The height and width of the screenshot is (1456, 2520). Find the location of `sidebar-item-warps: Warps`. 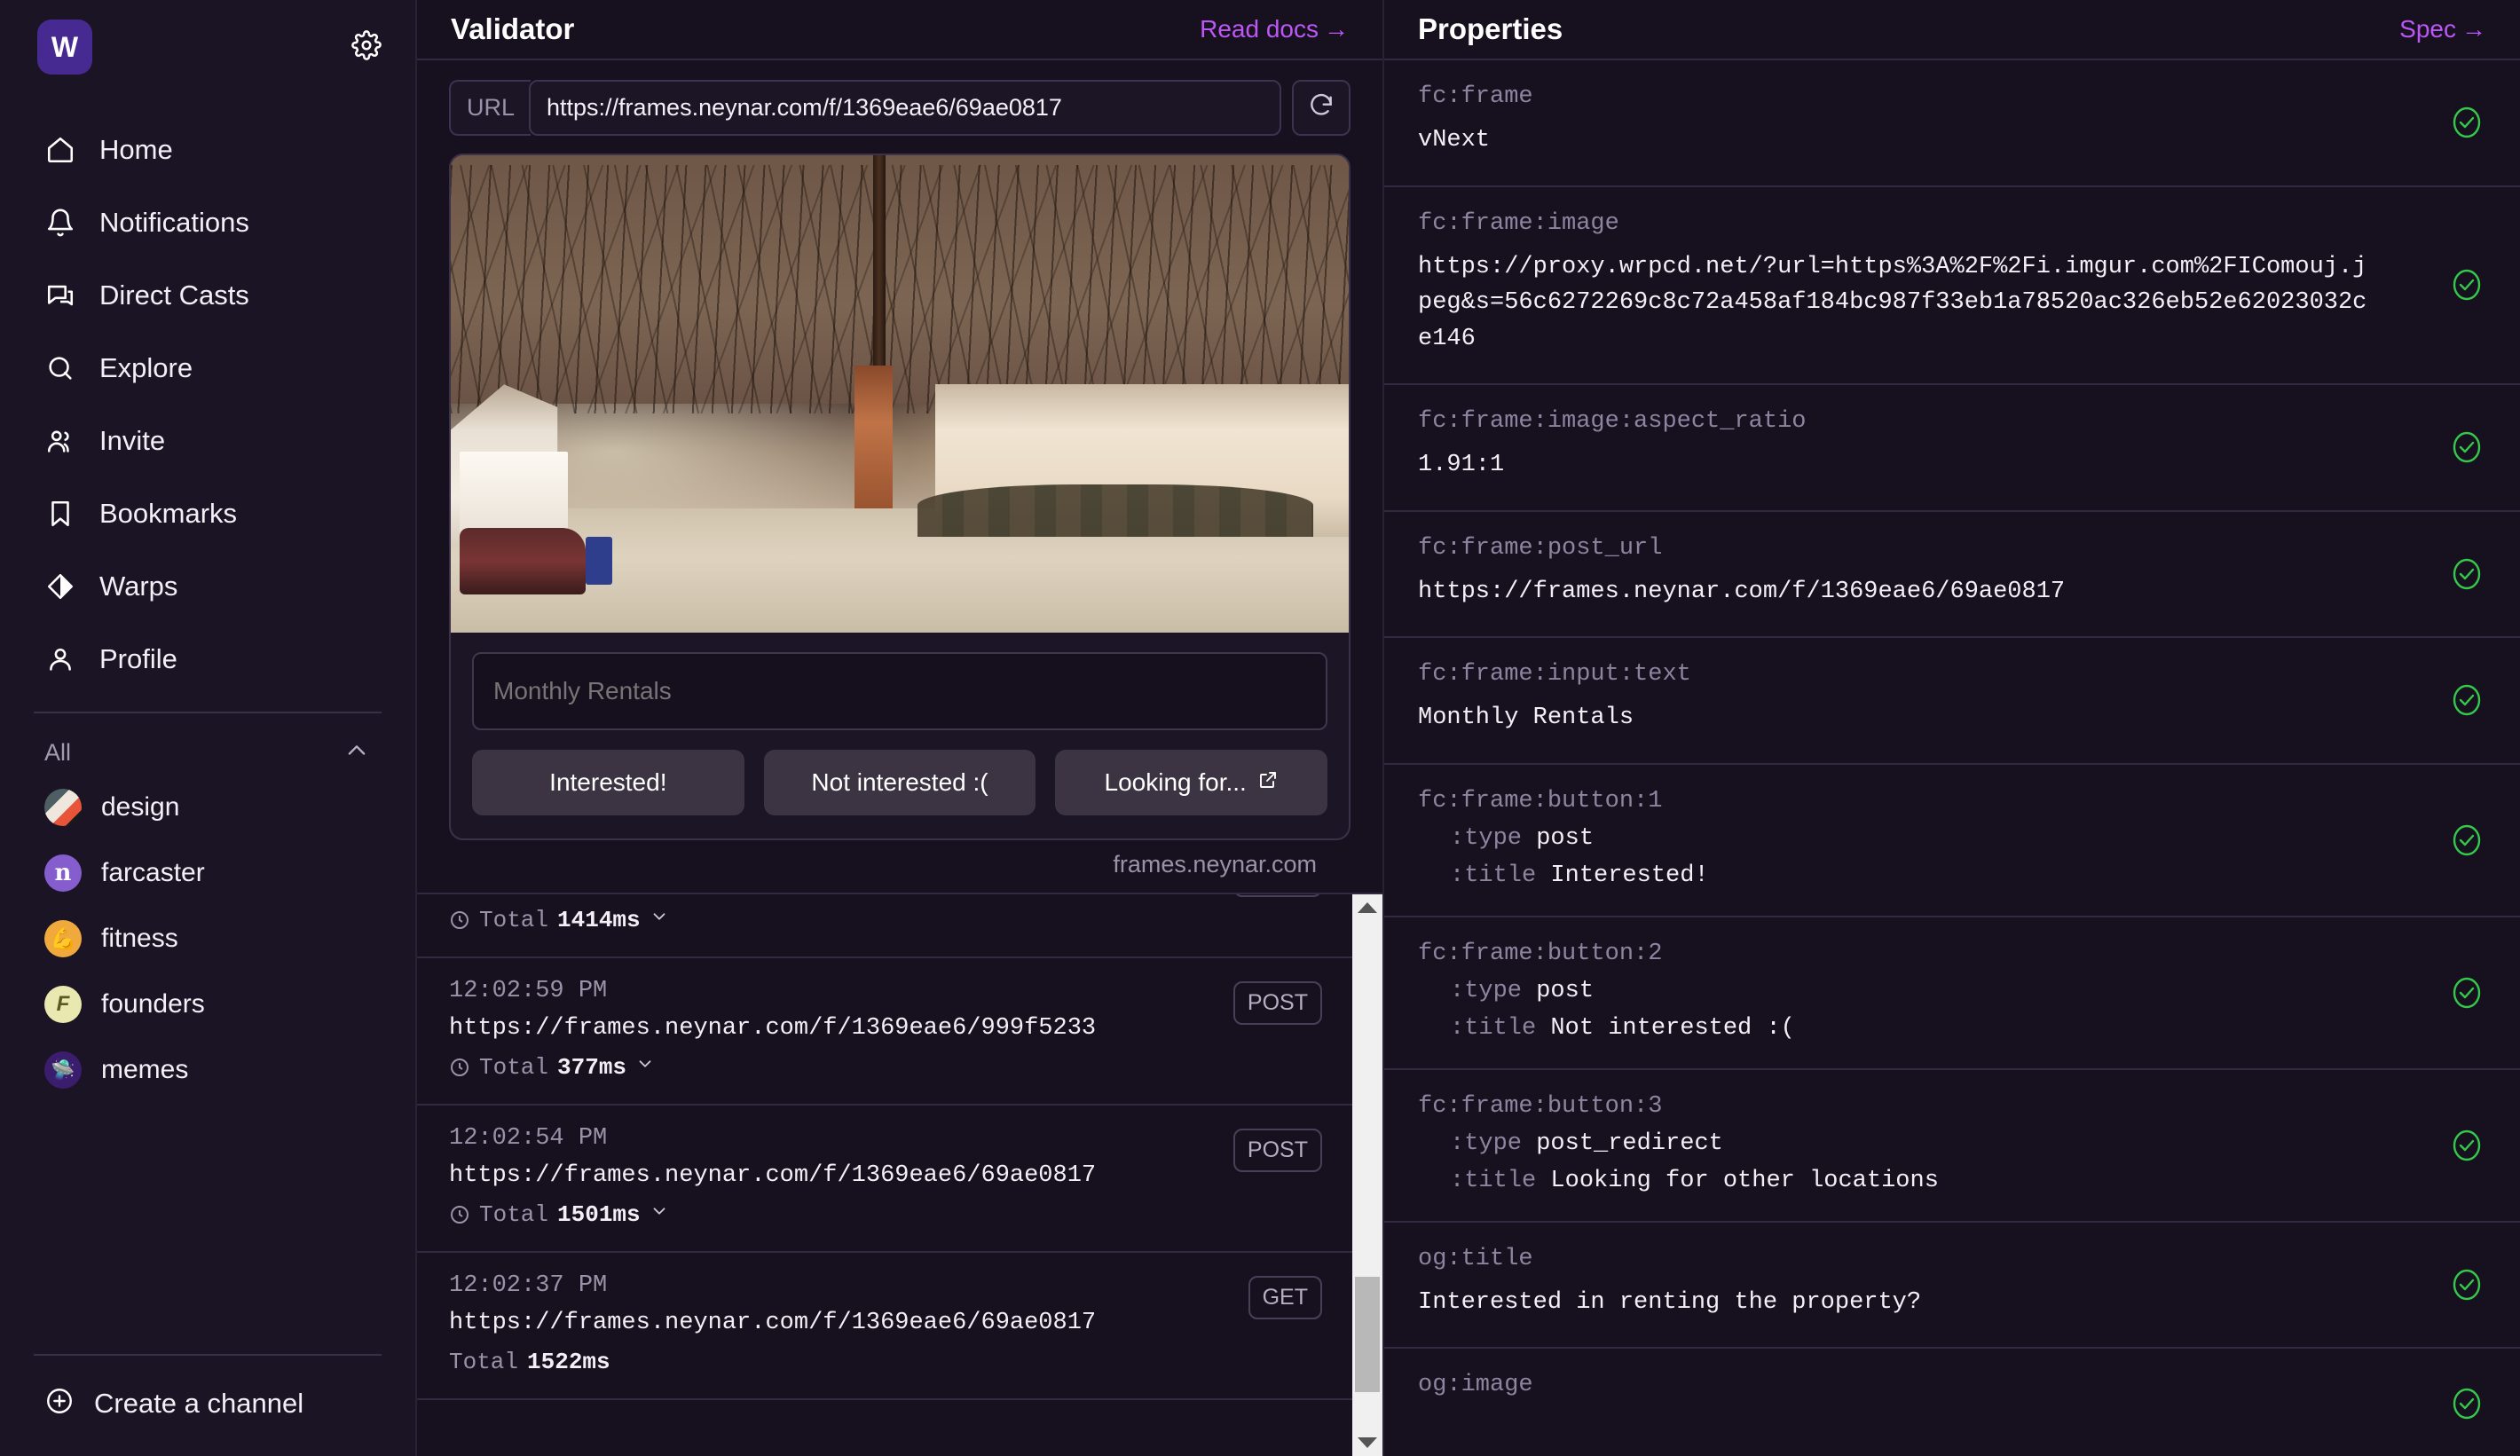

sidebar-item-warps: Warps is located at coordinates (208, 586).